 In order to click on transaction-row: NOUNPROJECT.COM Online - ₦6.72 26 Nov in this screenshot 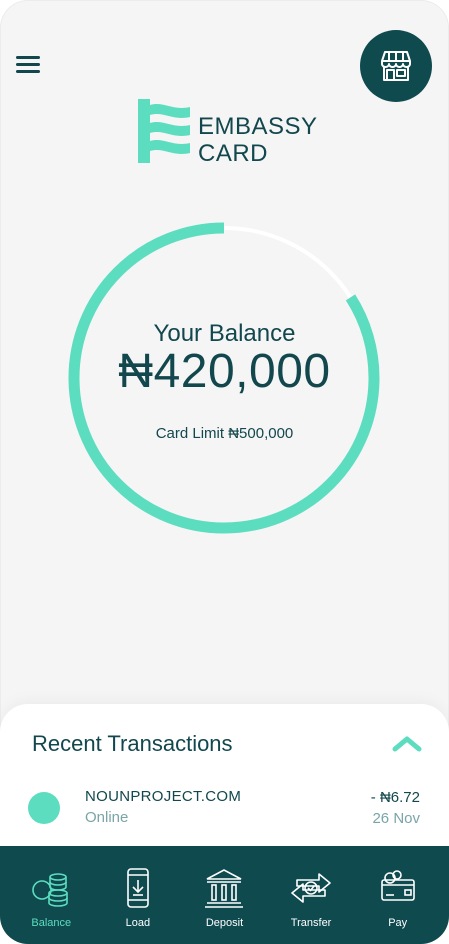, I will do `click(224, 810)`.